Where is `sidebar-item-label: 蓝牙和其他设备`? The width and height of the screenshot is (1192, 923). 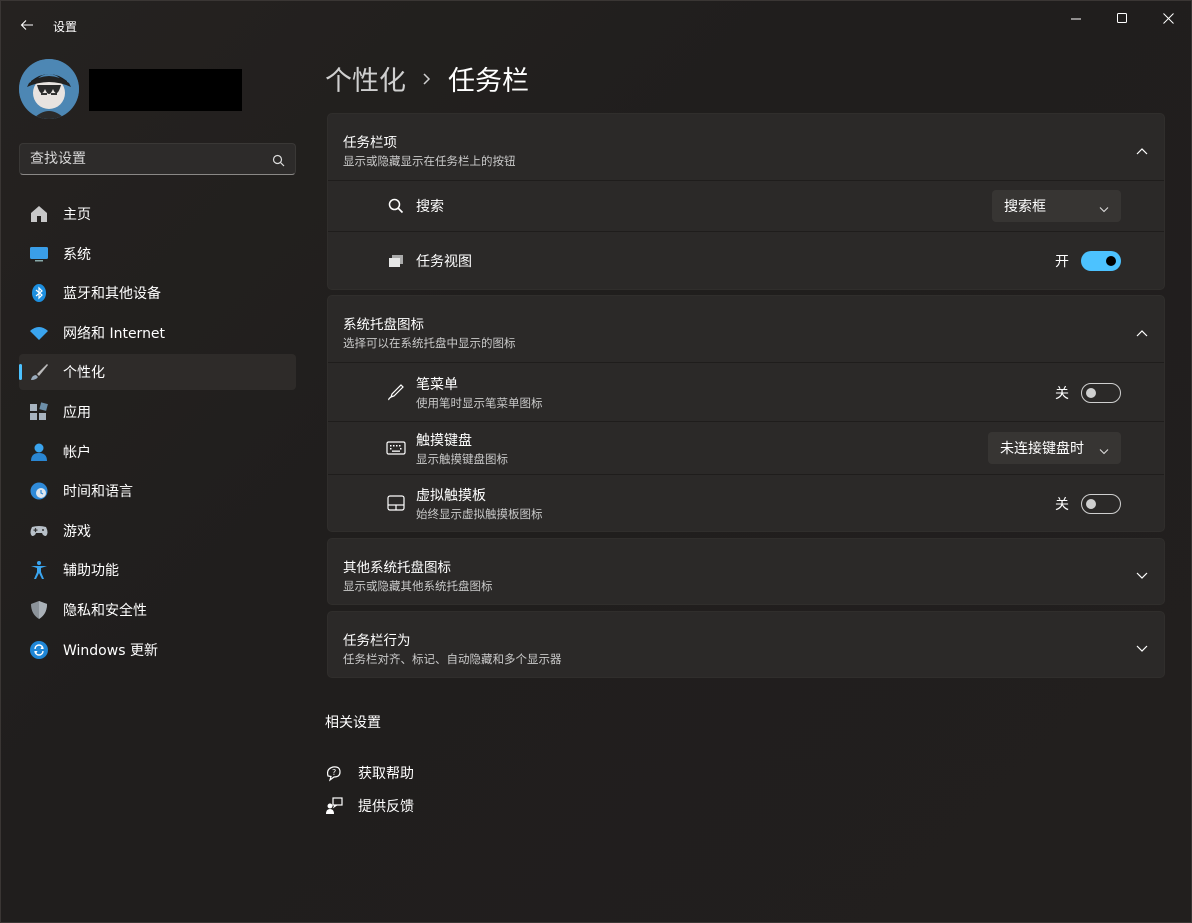 sidebar-item-label: 蓝牙和其他设备 is located at coordinates (112, 294).